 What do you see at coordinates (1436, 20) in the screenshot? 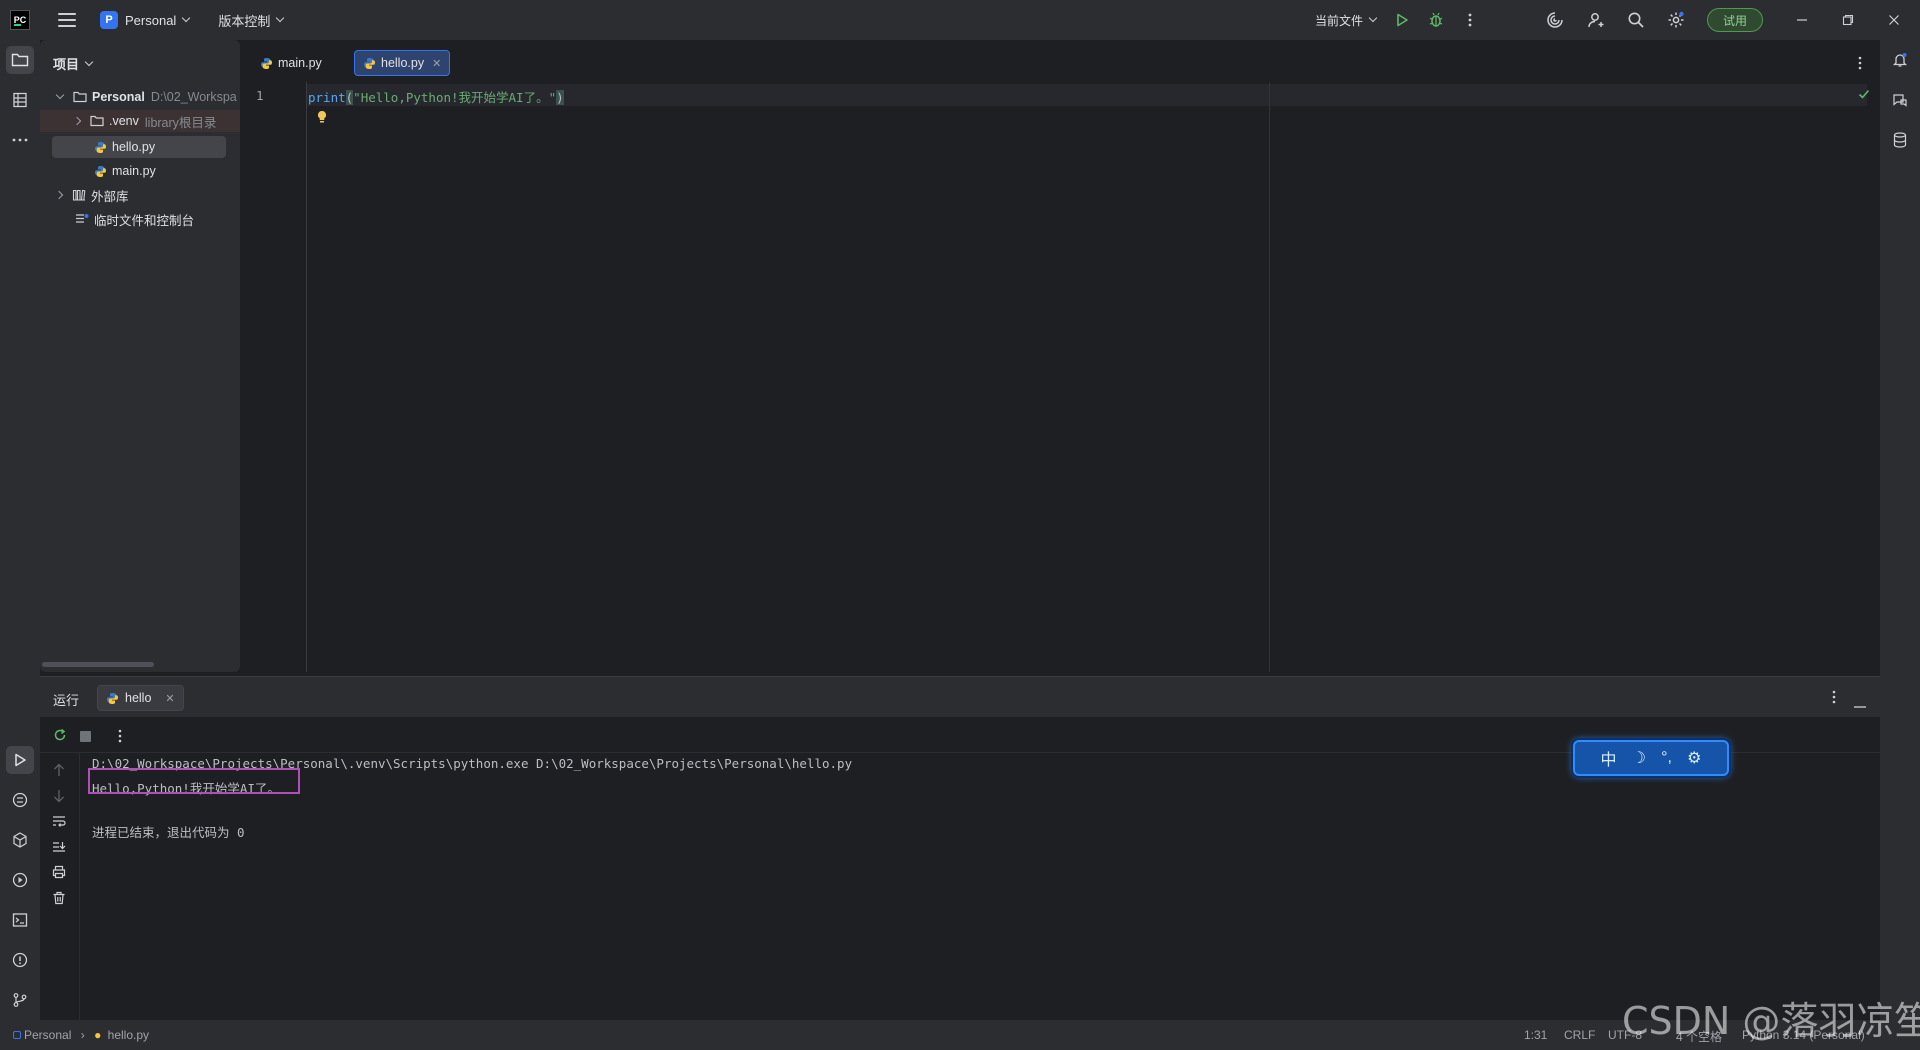
I see `debug-icon` at bounding box center [1436, 20].